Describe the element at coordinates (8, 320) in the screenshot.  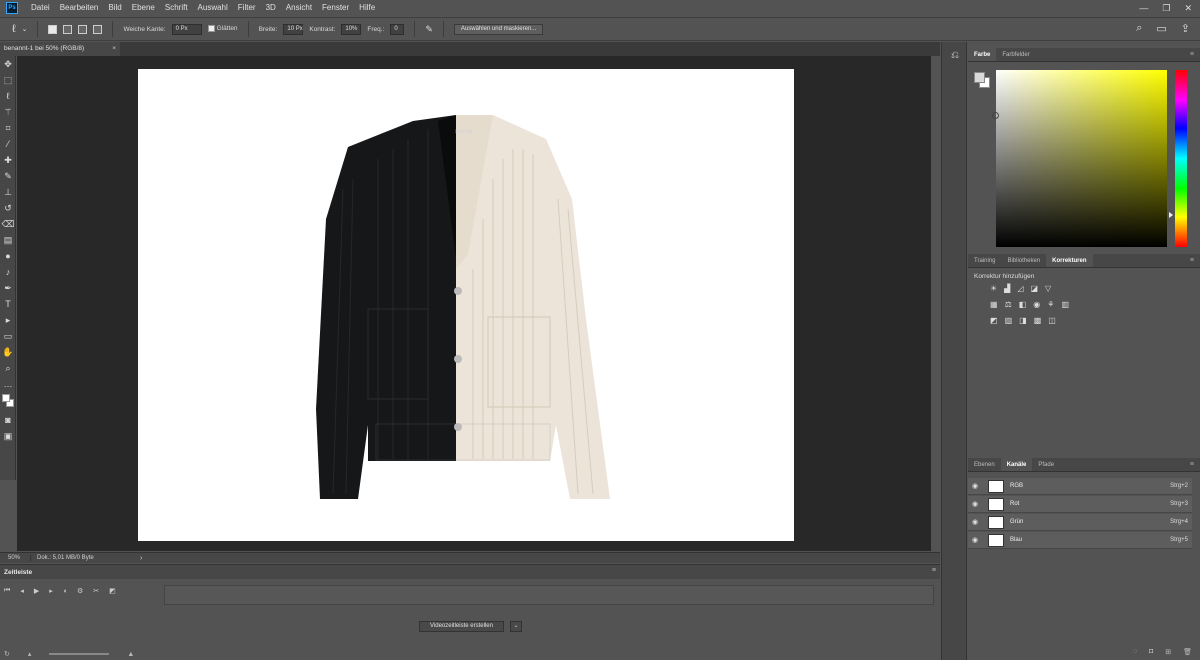
I see `path-selection-icon: ▸` at that location.